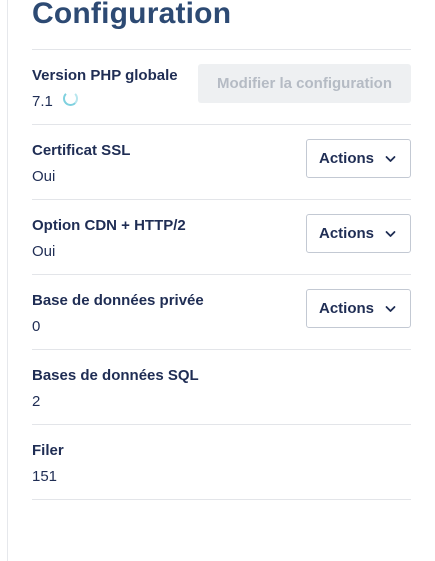 This screenshot has width=435, height=561. Describe the element at coordinates (221, 462) in the screenshot. I see `row-filer: Filer 151` at that location.